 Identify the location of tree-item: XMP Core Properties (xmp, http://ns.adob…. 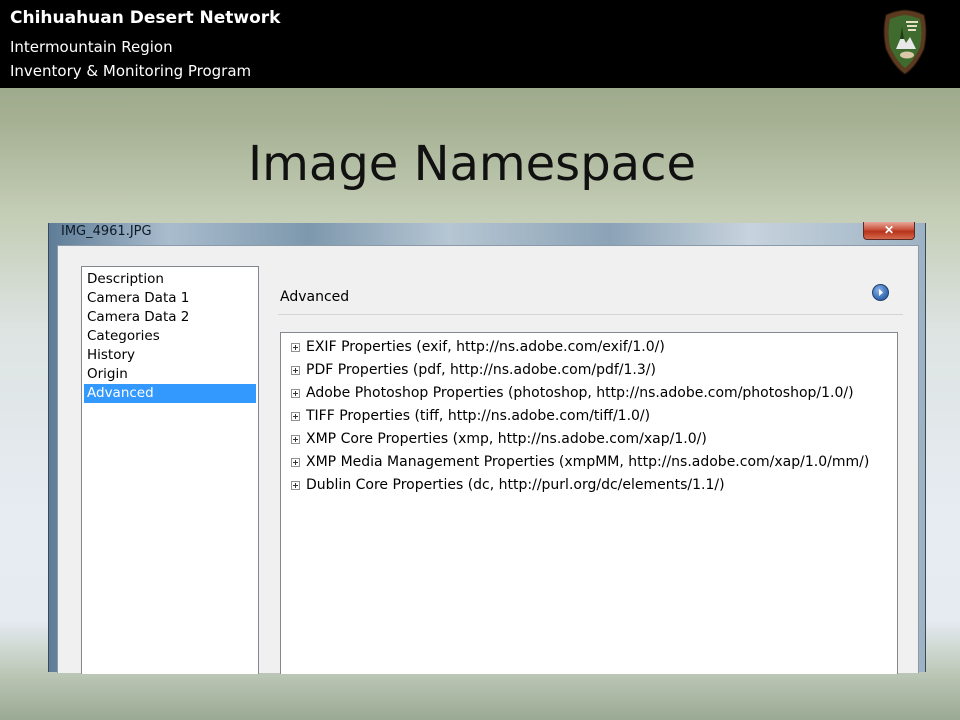
(499, 439).